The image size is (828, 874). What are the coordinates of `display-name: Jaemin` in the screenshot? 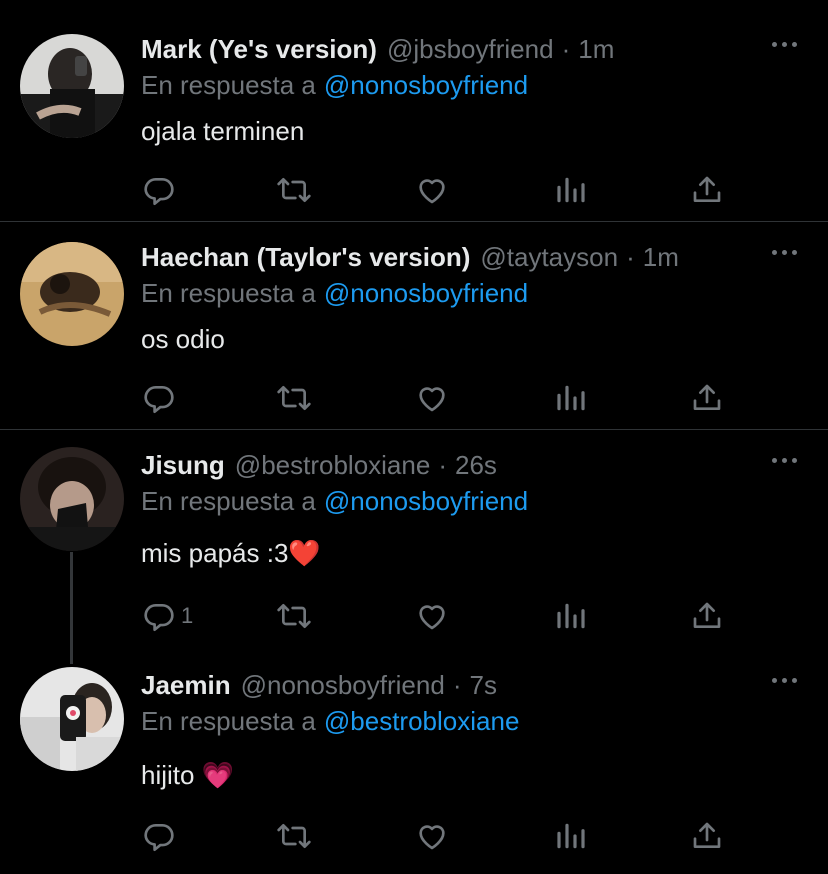 It's located at (186, 685).